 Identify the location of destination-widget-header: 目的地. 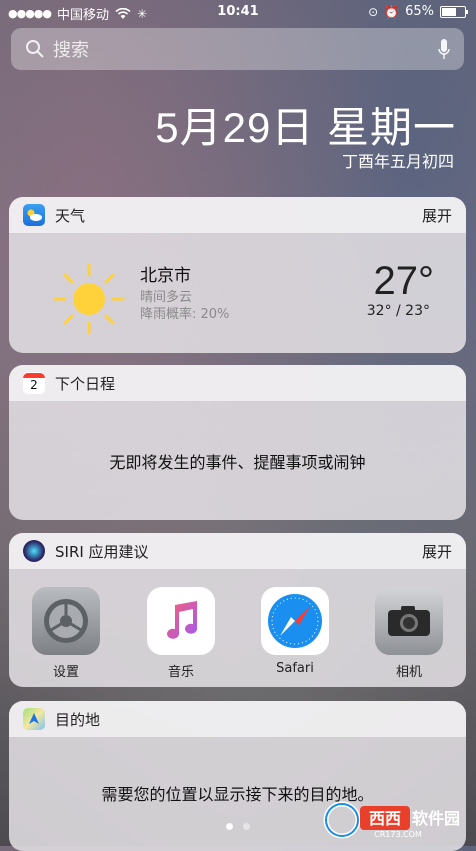
(237, 719).